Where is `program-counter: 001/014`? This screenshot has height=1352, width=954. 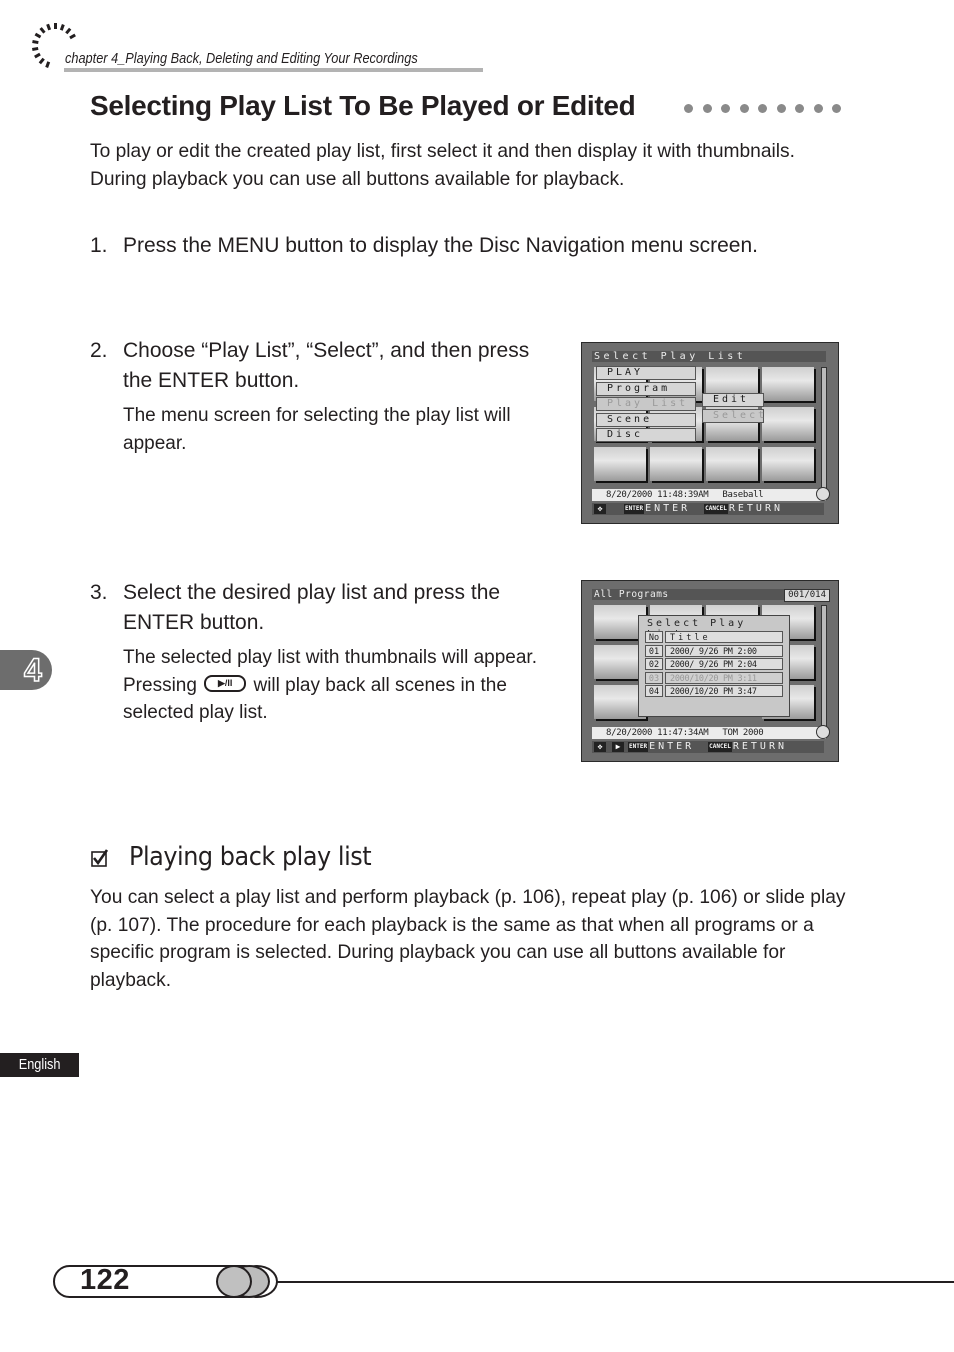
program-counter: 001/014 is located at coordinates (807, 595).